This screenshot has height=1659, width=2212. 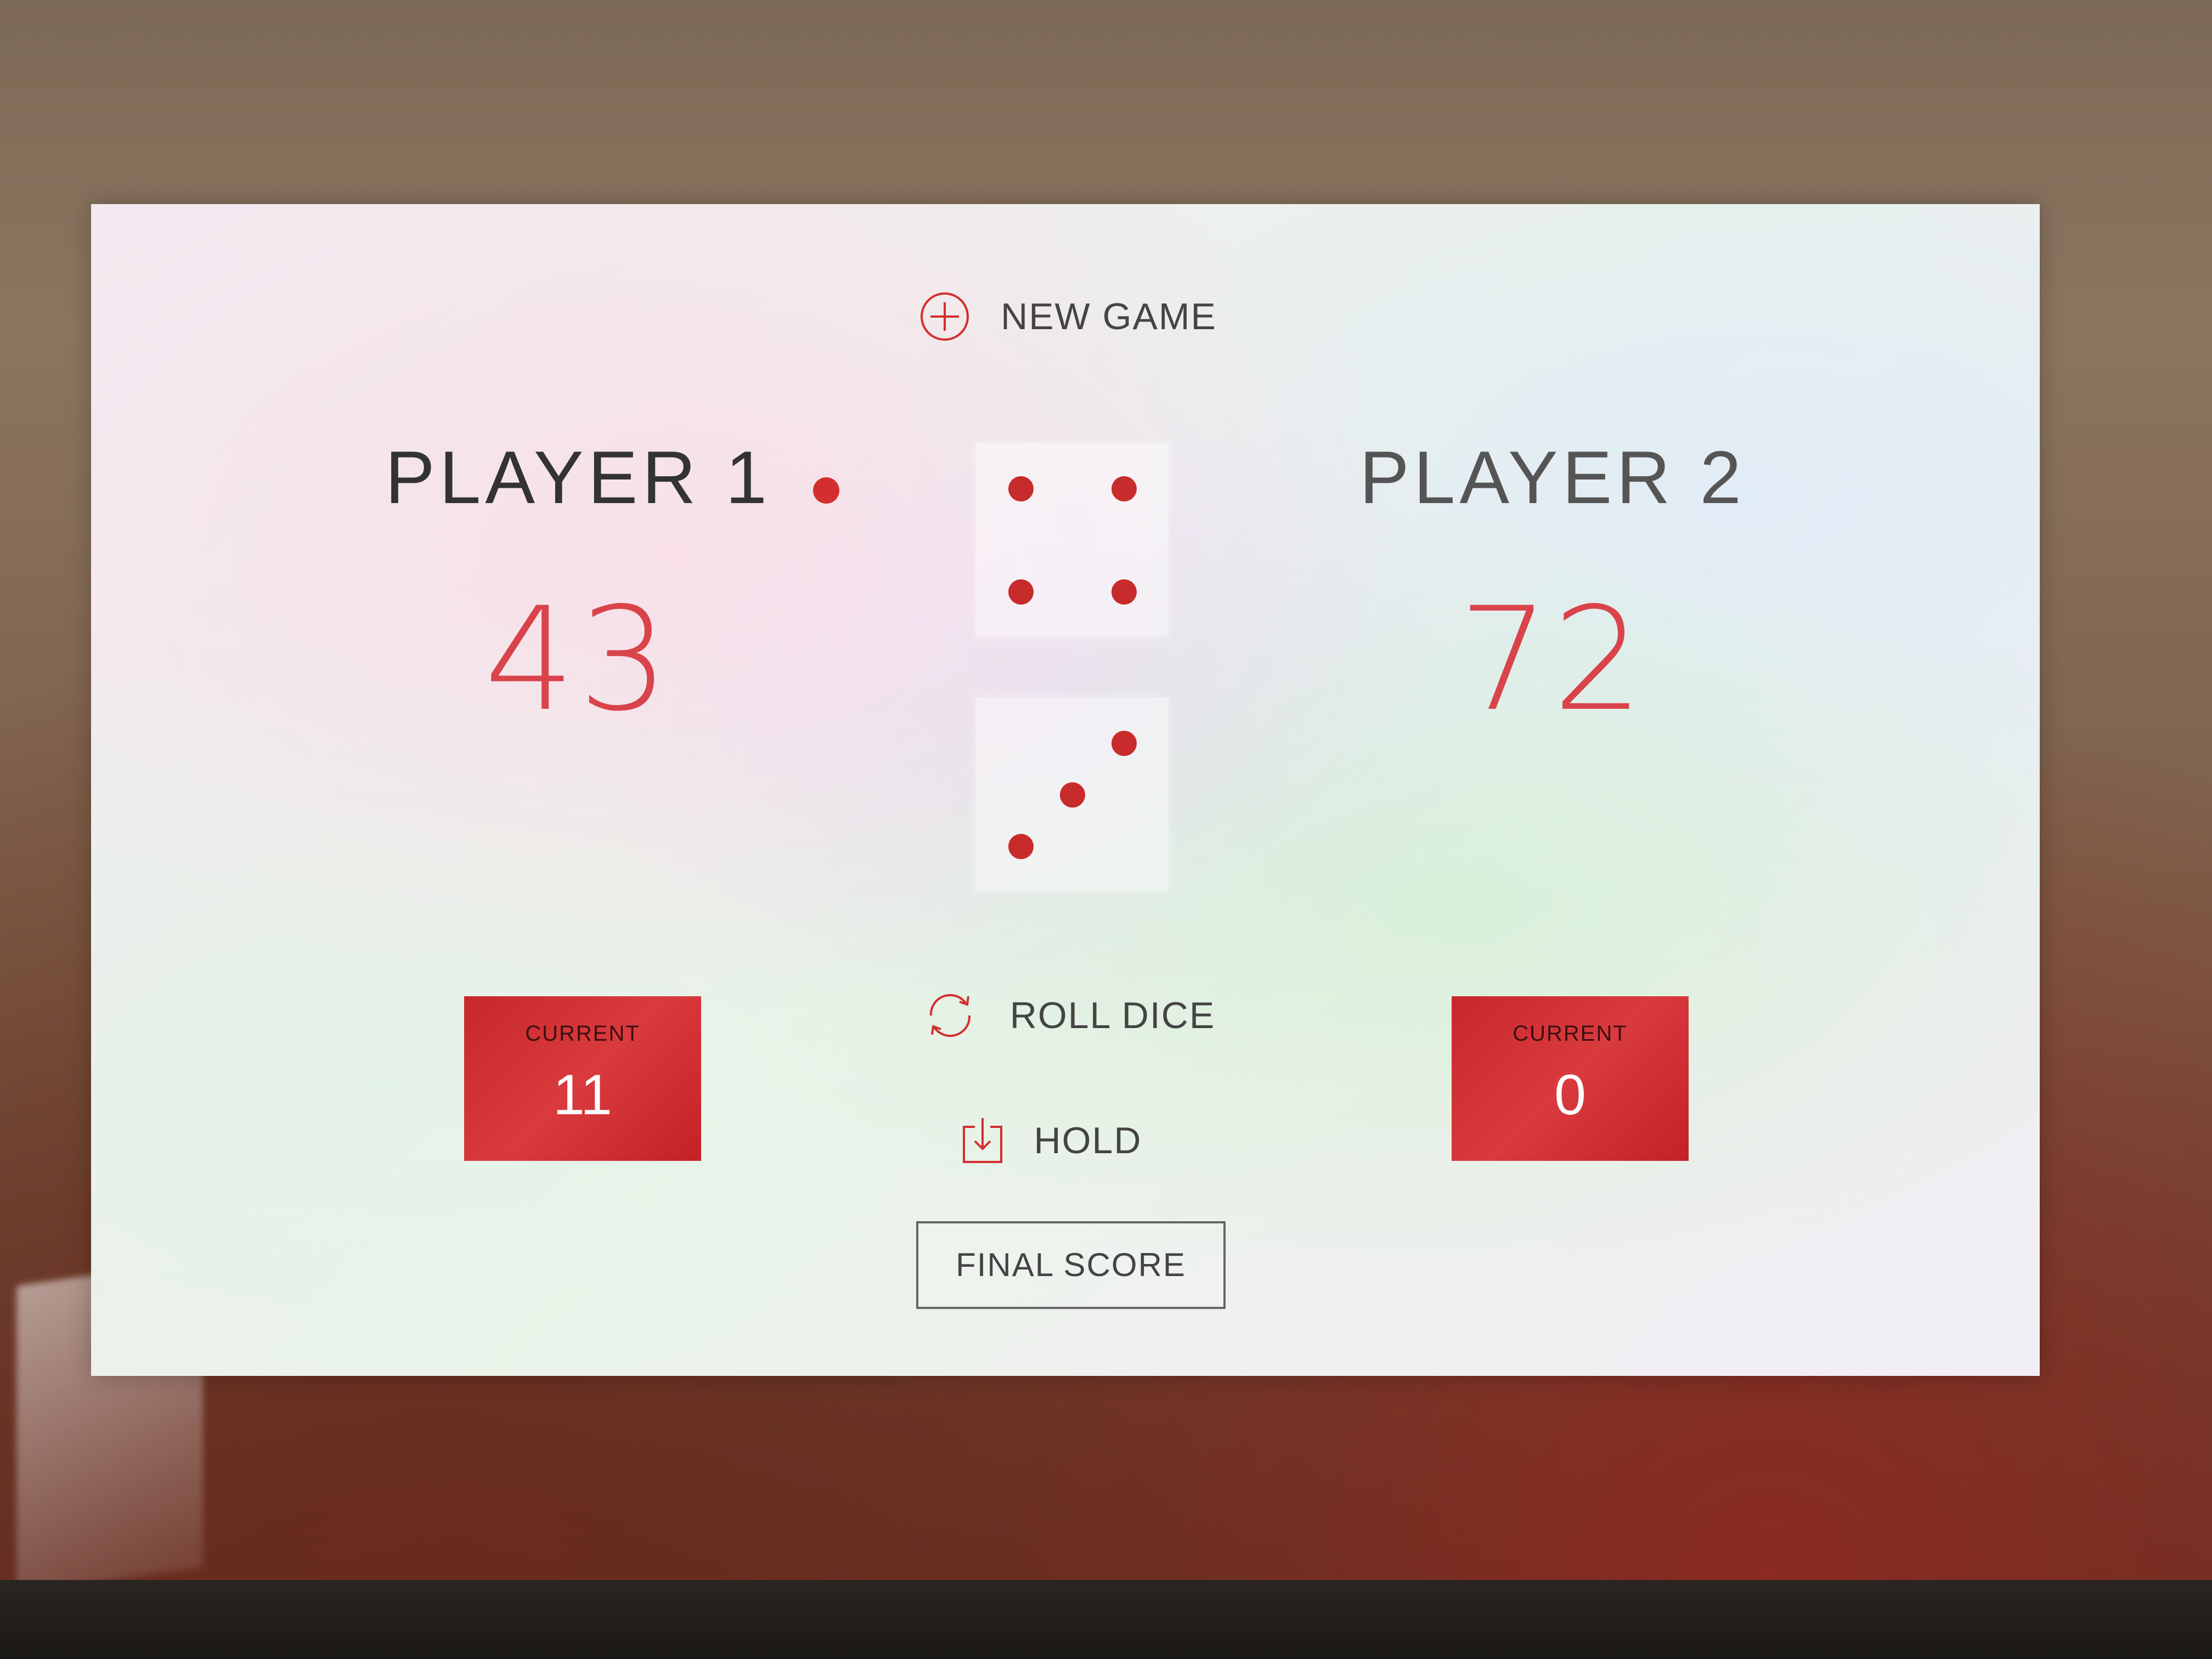 What do you see at coordinates (1571, 1034) in the screenshot?
I see `player-2-current-label: CURRENT` at bounding box center [1571, 1034].